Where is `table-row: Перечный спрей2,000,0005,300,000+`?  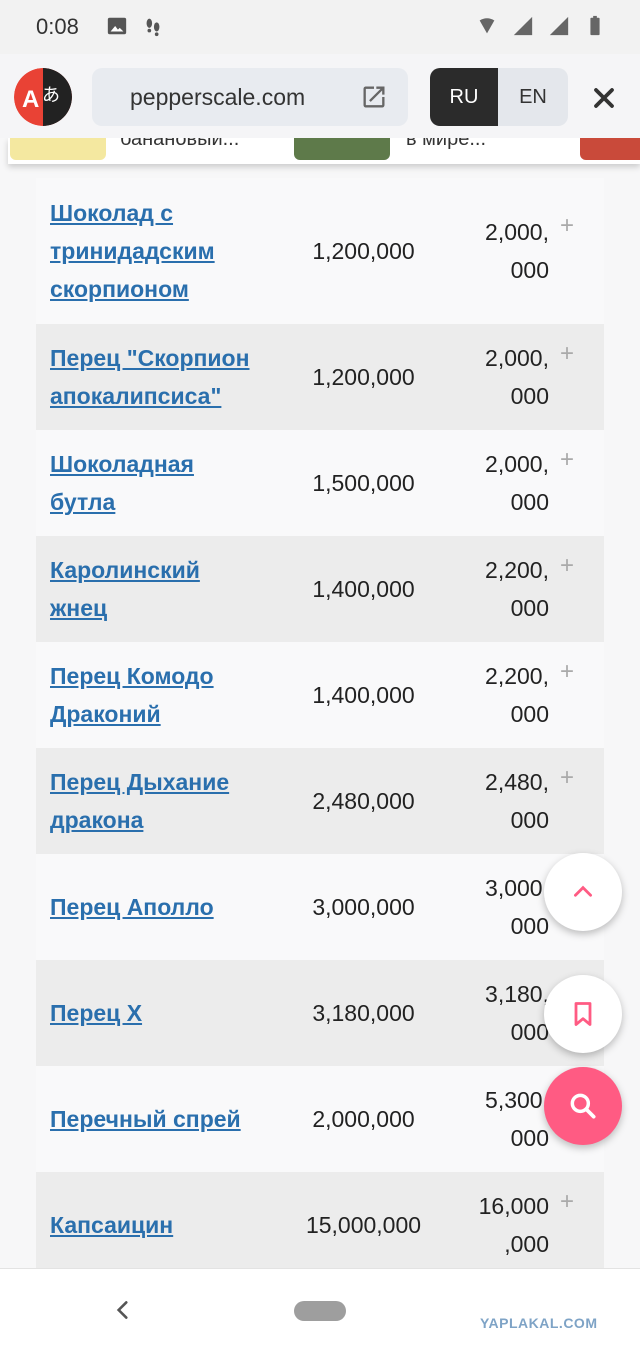
table-row: Перечный спрей2,000,0005,300,000+ is located at coordinates (320, 1119).